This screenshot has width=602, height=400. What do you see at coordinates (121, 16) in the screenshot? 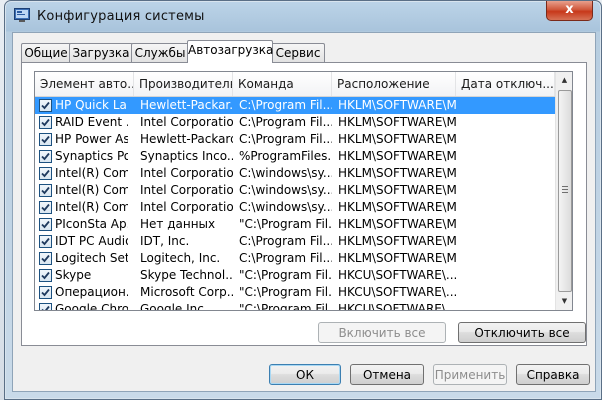
I see `window-title: Конфигурация системы` at bounding box center [121, 16].